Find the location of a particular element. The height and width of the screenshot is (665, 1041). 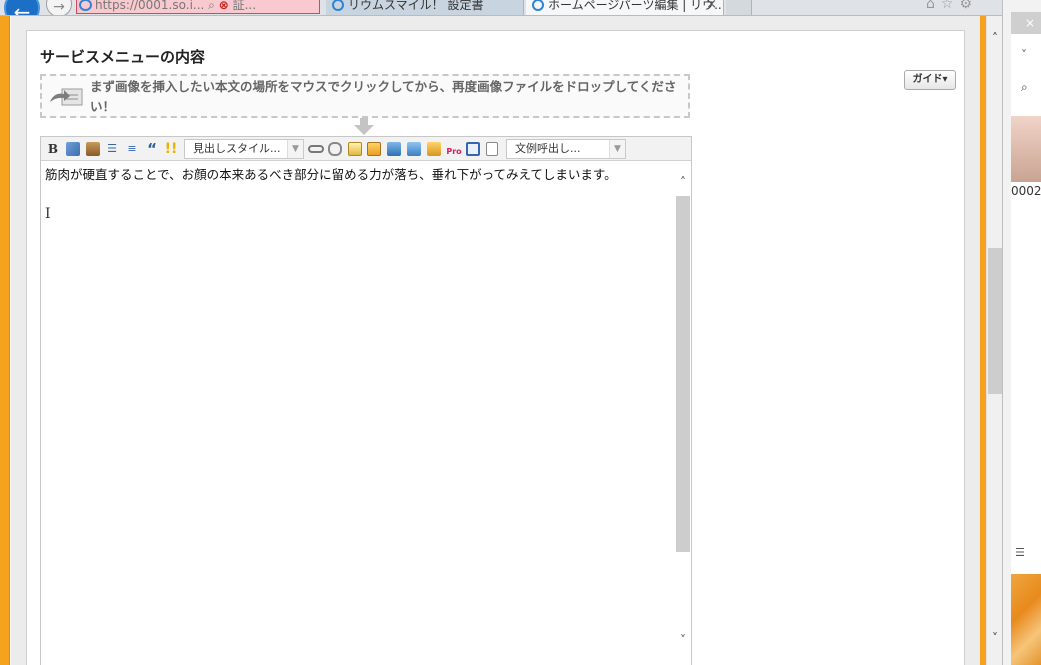

text-cursor-icon: I is located at coordinates (48, 214).